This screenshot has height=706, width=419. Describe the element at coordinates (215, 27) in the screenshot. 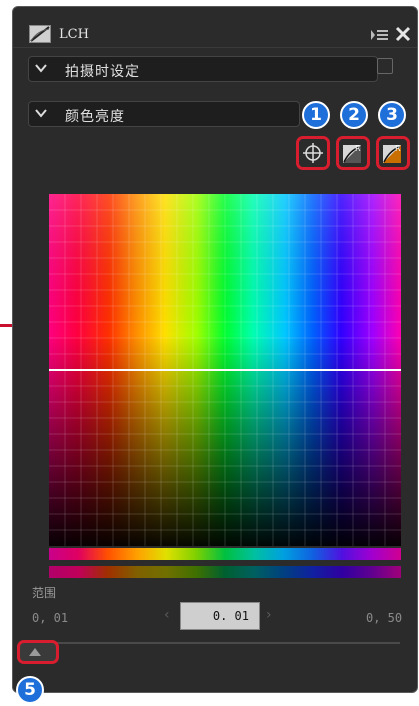

I see `panel-titlebar: LCH` at that location.